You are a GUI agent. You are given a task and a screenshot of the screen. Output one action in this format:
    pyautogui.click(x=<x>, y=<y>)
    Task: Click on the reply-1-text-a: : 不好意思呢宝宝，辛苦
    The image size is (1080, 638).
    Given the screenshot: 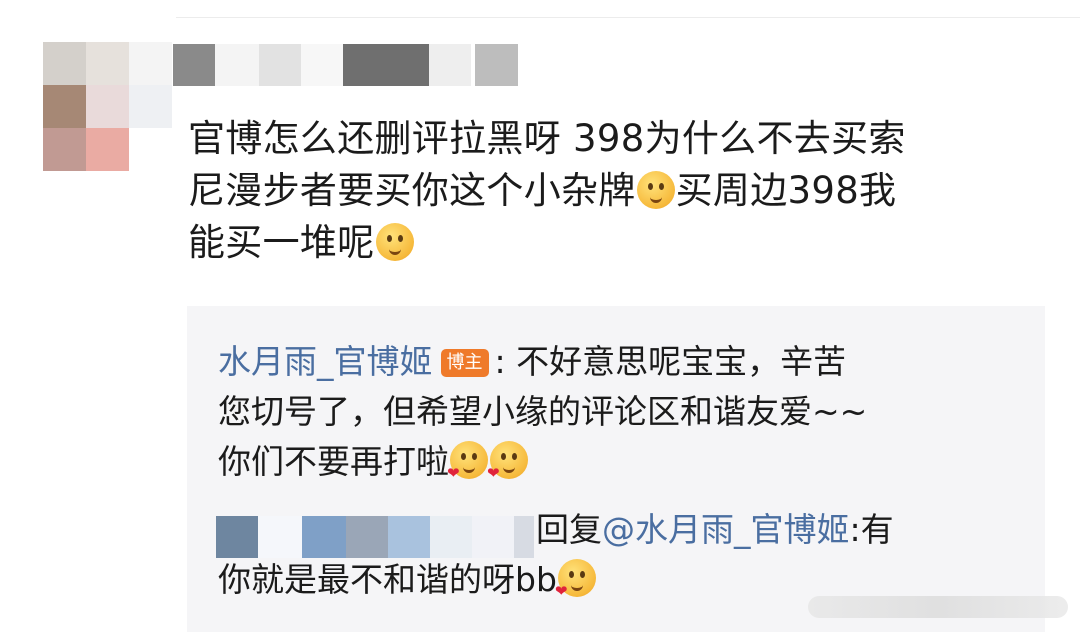 What is the action you would take?
    pyautogui.click(x=670, y=361)
    